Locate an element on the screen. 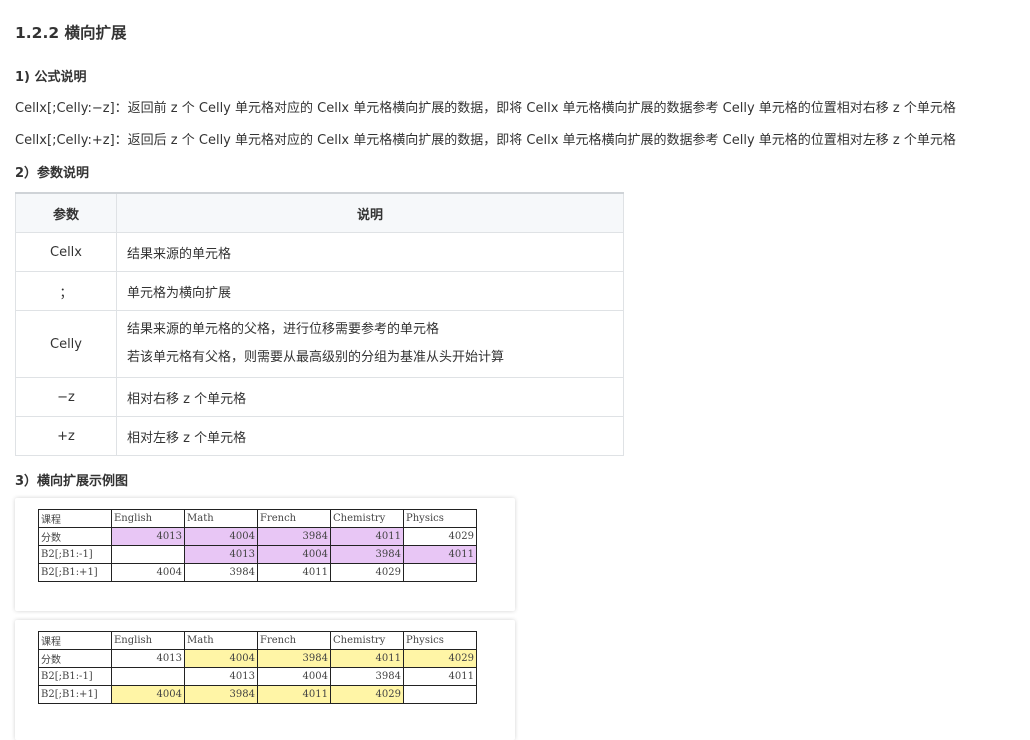 This screenshot has width=1030, height=740. table-row: −z 相对右移 z 个单元格 is located at coordinates (319, 397).